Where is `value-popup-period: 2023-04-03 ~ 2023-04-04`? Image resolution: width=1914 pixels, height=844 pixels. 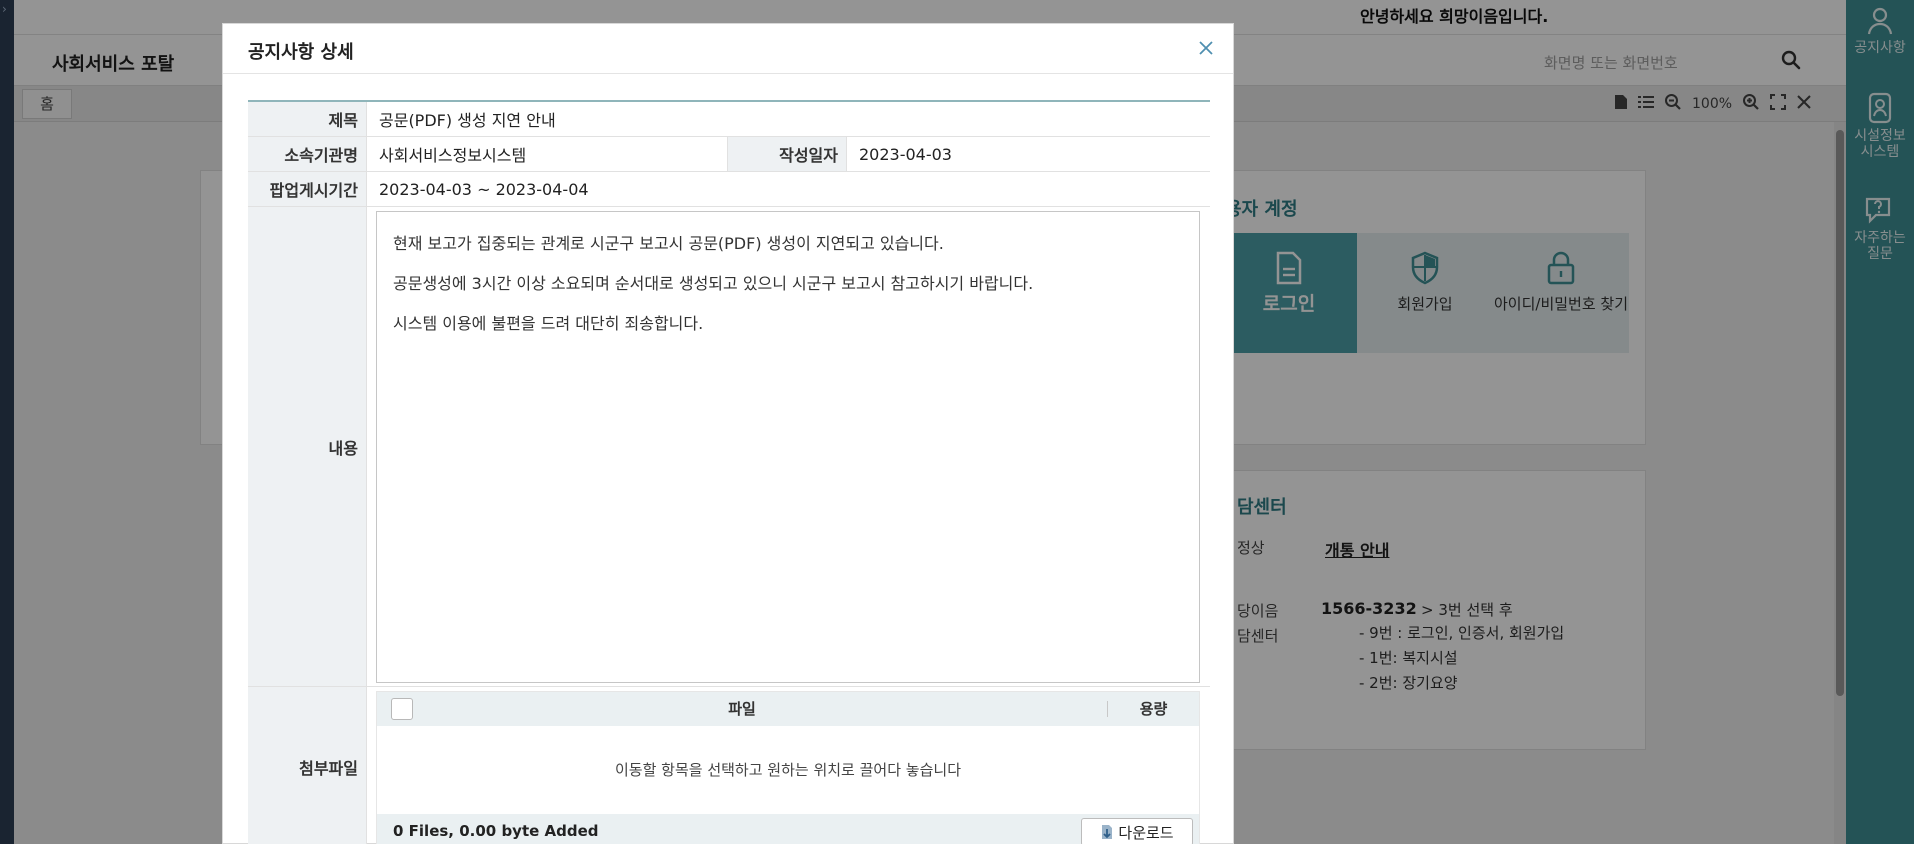
value-popup-period: 2023-04-03 ~ 2023-04-04 is located at coordinates (484, 189).